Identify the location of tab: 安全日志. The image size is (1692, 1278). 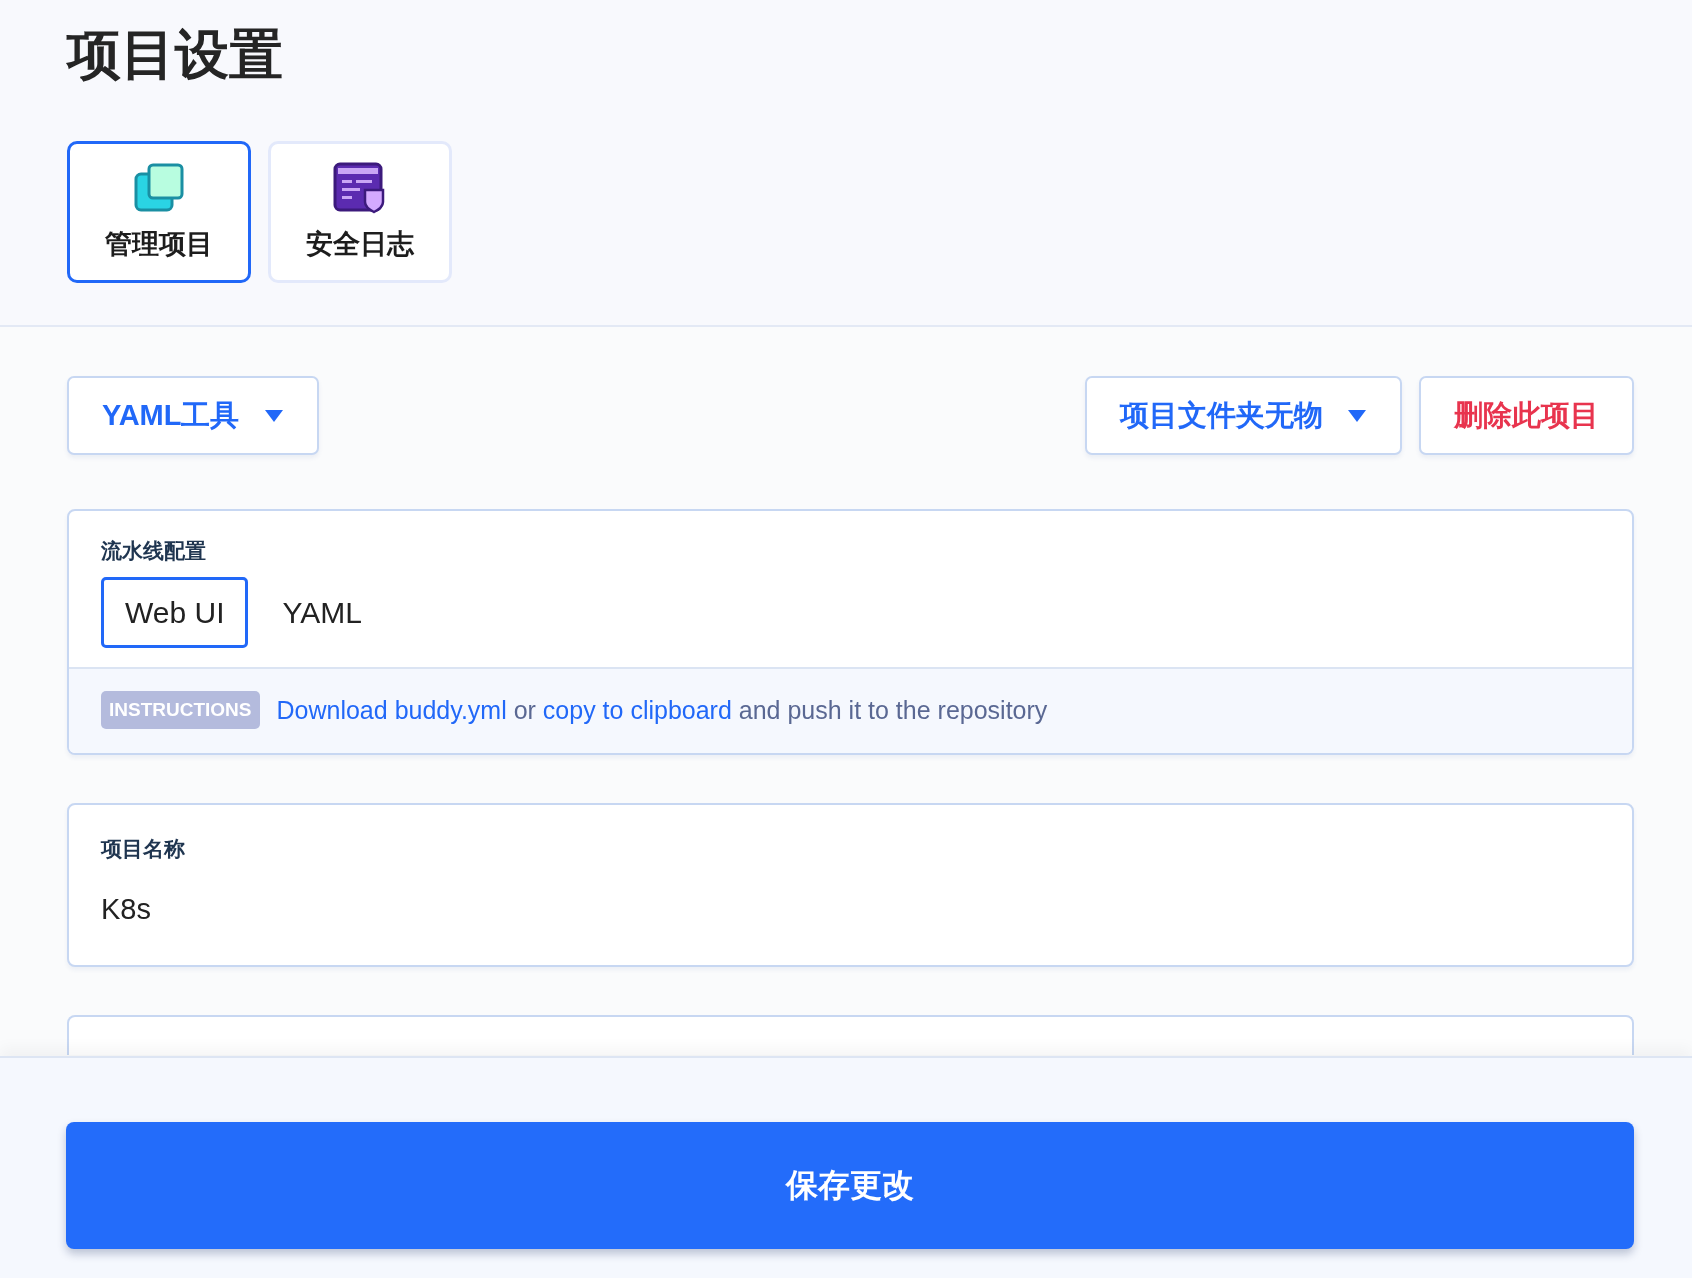
(360, 212).